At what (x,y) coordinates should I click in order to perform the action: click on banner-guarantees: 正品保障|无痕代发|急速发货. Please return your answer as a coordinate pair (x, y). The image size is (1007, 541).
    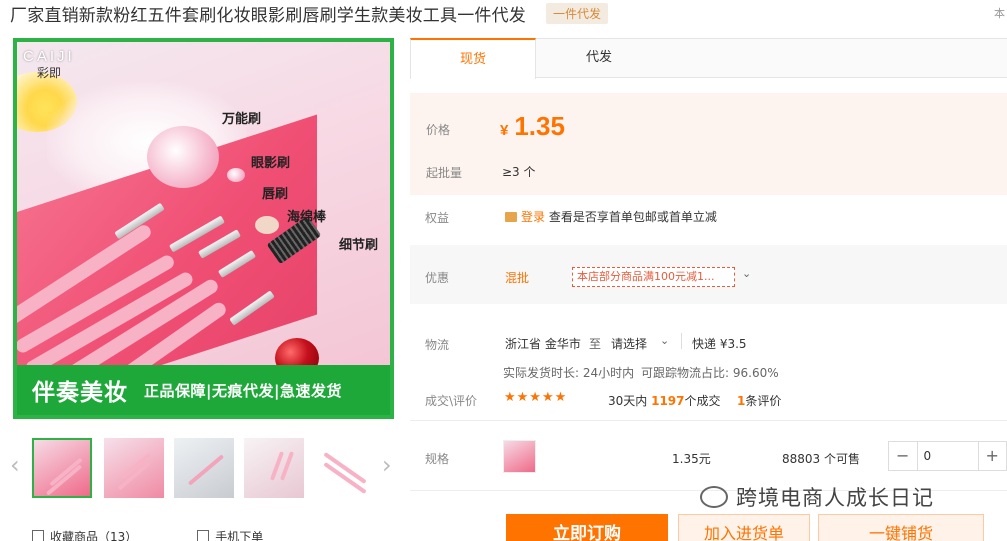
    Looking at the image, I should click on (243, 390).